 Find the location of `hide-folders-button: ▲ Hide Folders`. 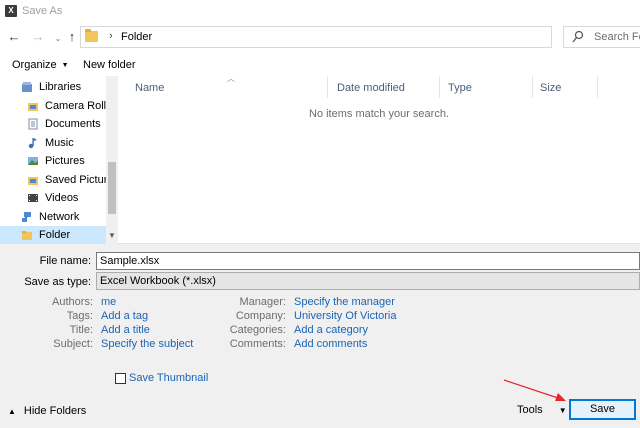

hide-folders-button: ▲ Hide Folders is located at coordinates (47, 411).